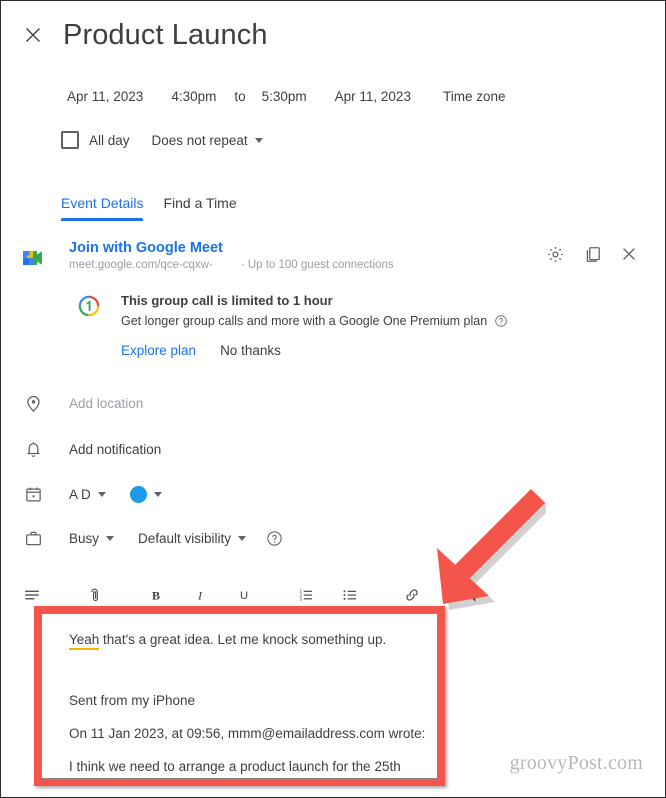 The width and height of the screenshot is (666, 798). What do you see at coordinates (33, 449) in the screenshot?
I see `bell-icon` at bounding box center [33, 449].